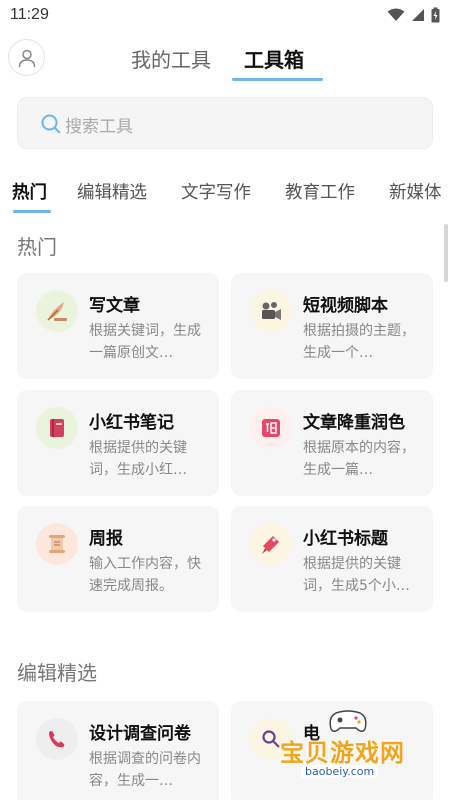  What do you see at coordinates (140, 734) in the screenshot?
I see `card-title: 设计调查问卷` at bounding box center [140, 734].